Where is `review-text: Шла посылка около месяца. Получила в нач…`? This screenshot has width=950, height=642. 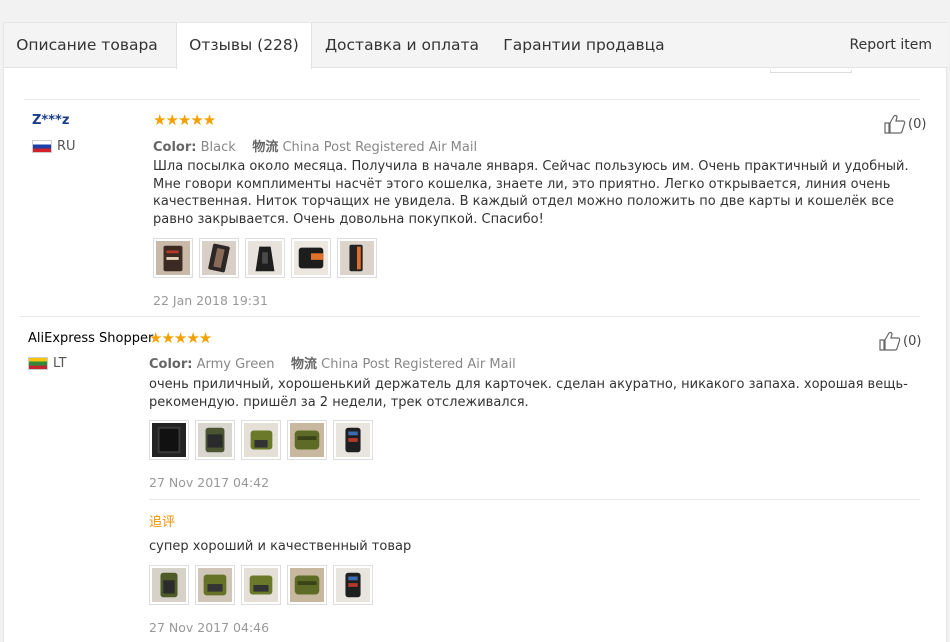 review-text: Шла посылка около месяца. Получила в нач… is located at coordinates (531, 193).